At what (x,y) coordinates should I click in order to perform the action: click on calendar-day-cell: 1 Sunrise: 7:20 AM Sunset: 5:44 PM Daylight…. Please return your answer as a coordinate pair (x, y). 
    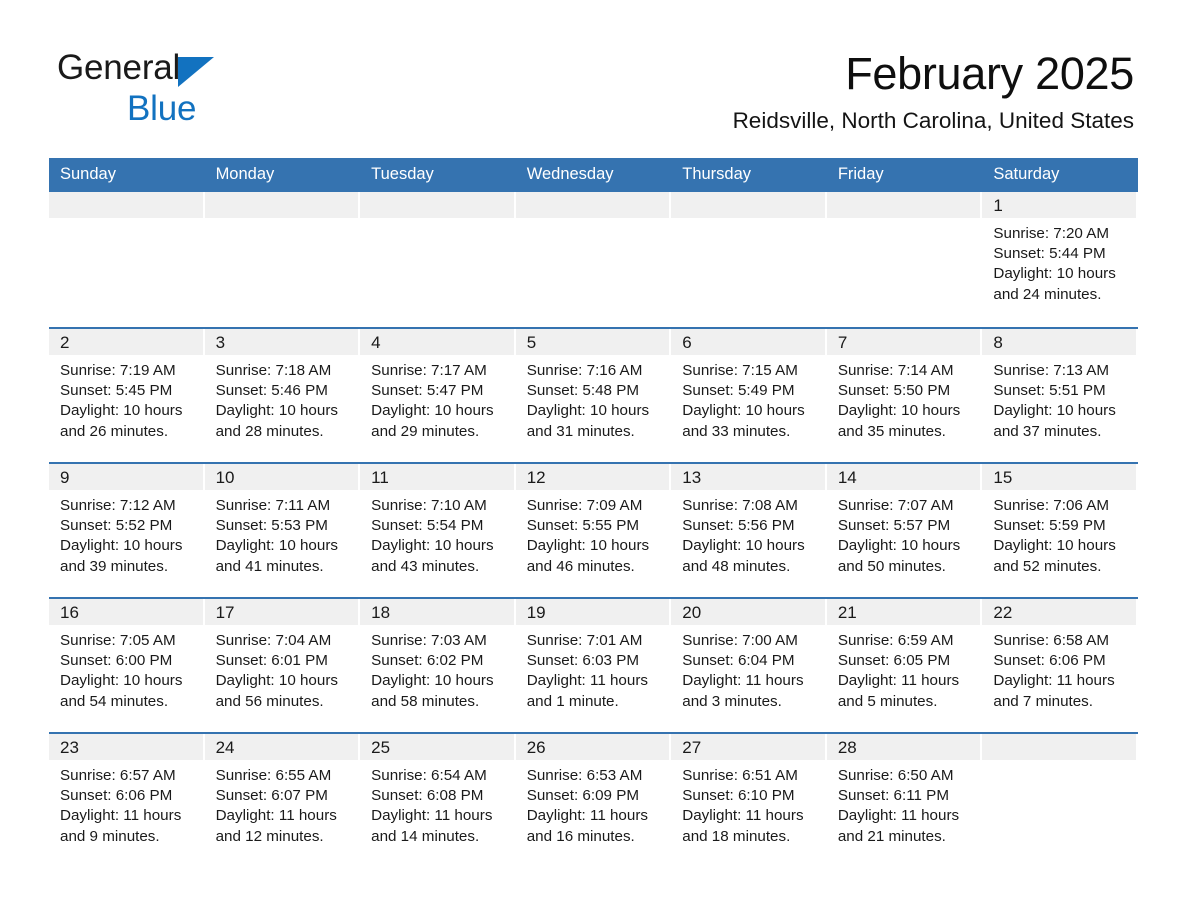
    Looking at the image, I should click on (1060, 260).